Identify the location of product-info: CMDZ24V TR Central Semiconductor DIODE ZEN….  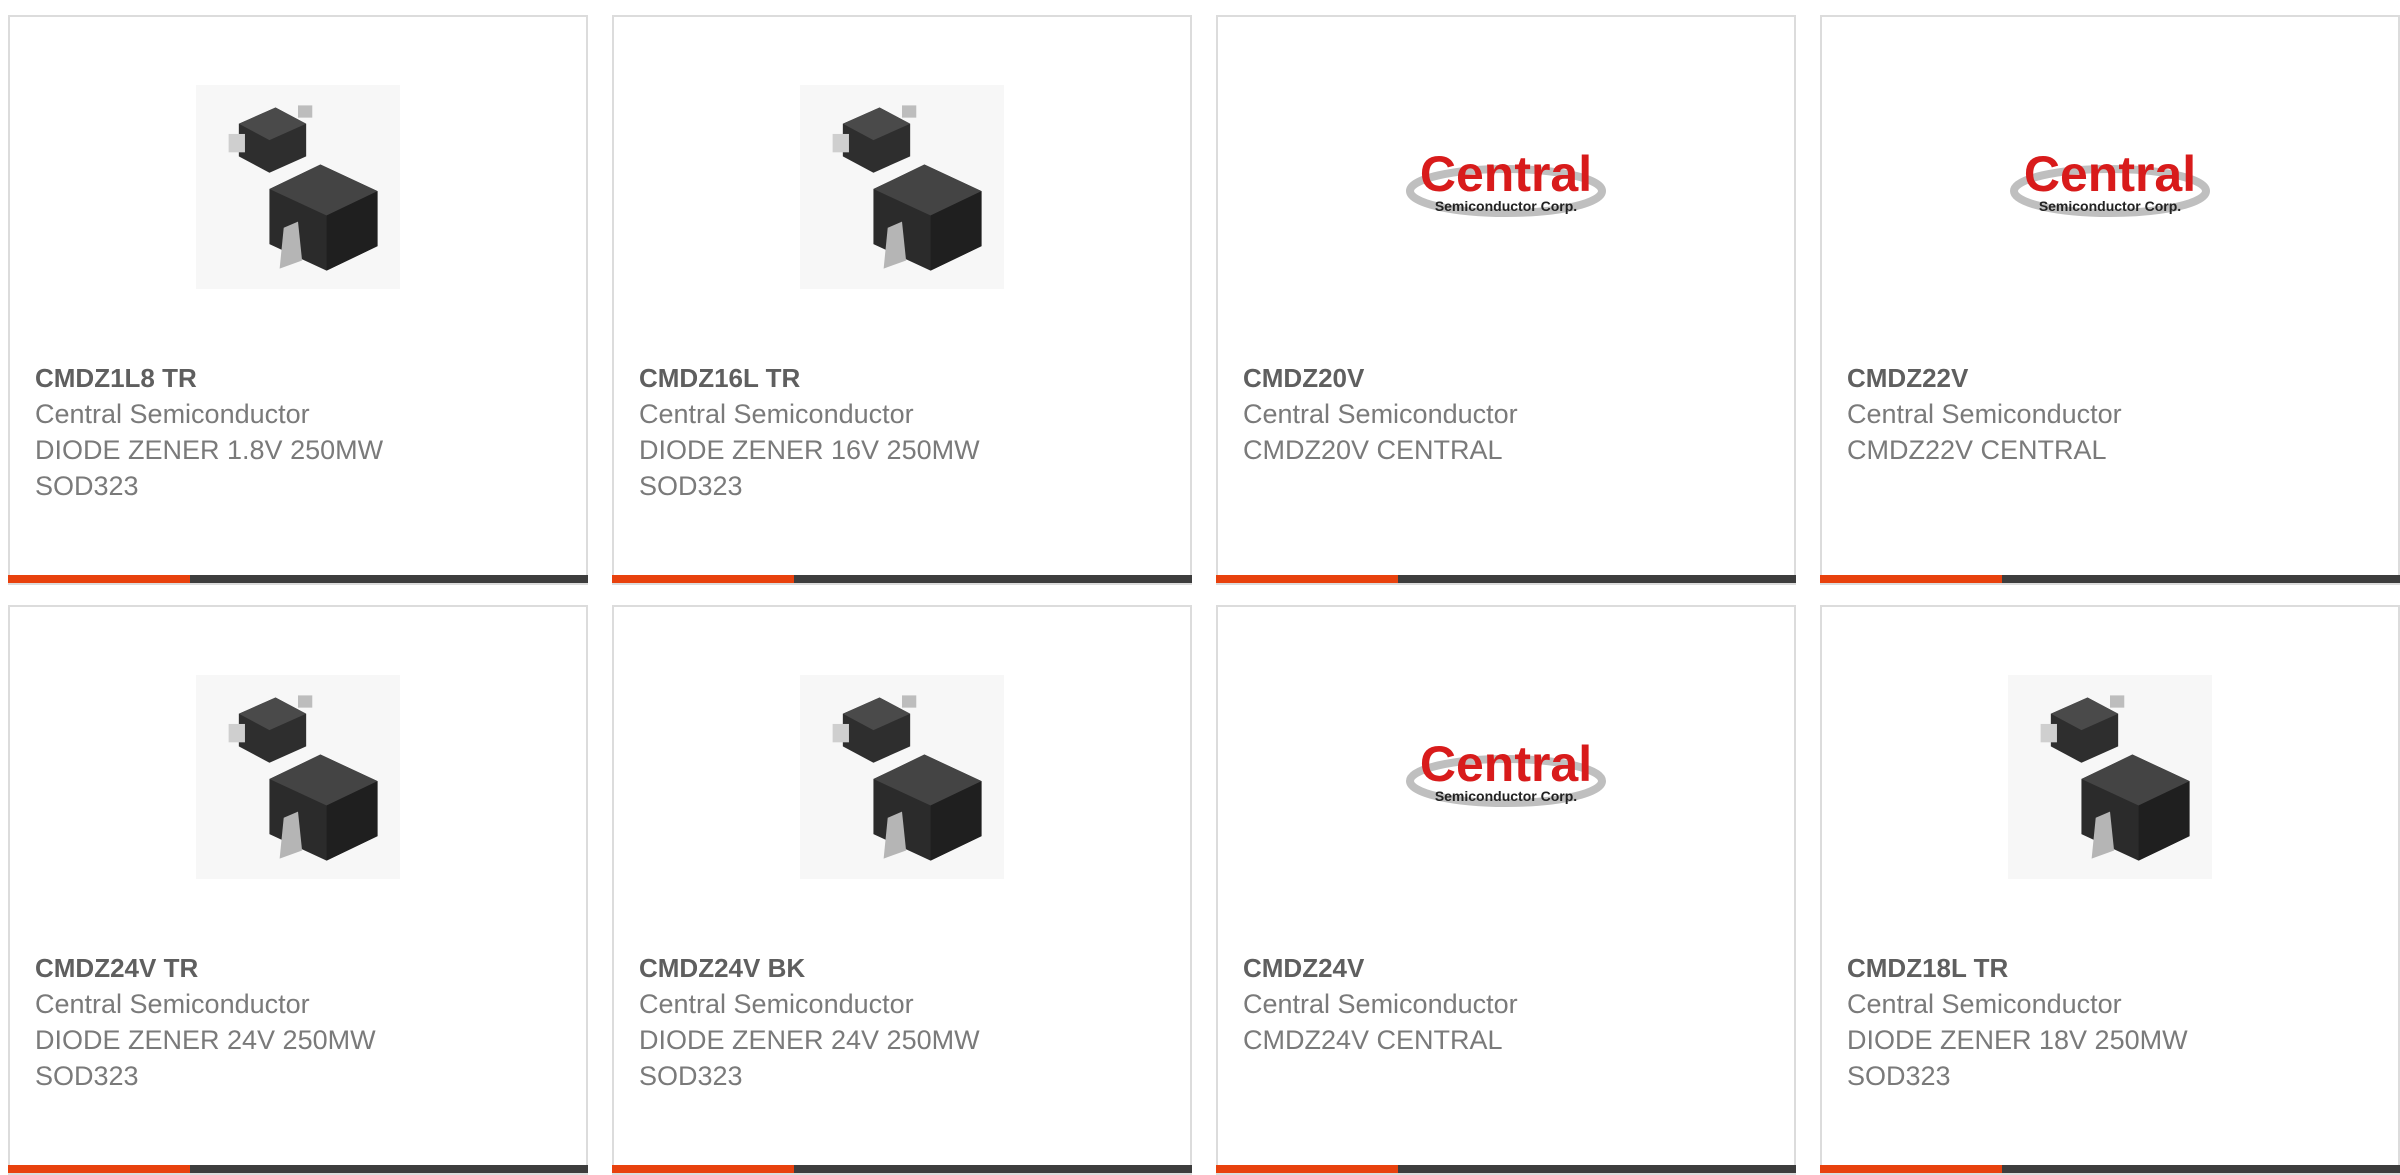
(300, 1022).